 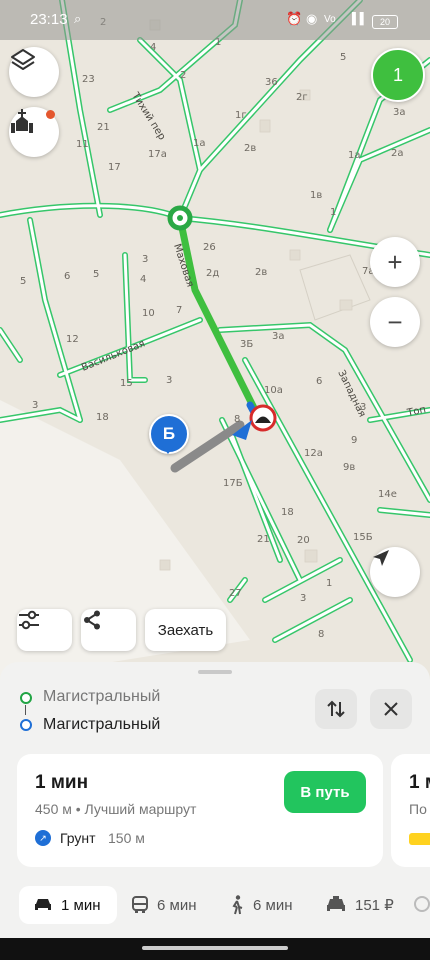 What do you see at coordinates (302, 97) in the screenshot?
I see `svg-text: 2г` at bounding box center [302, 97].